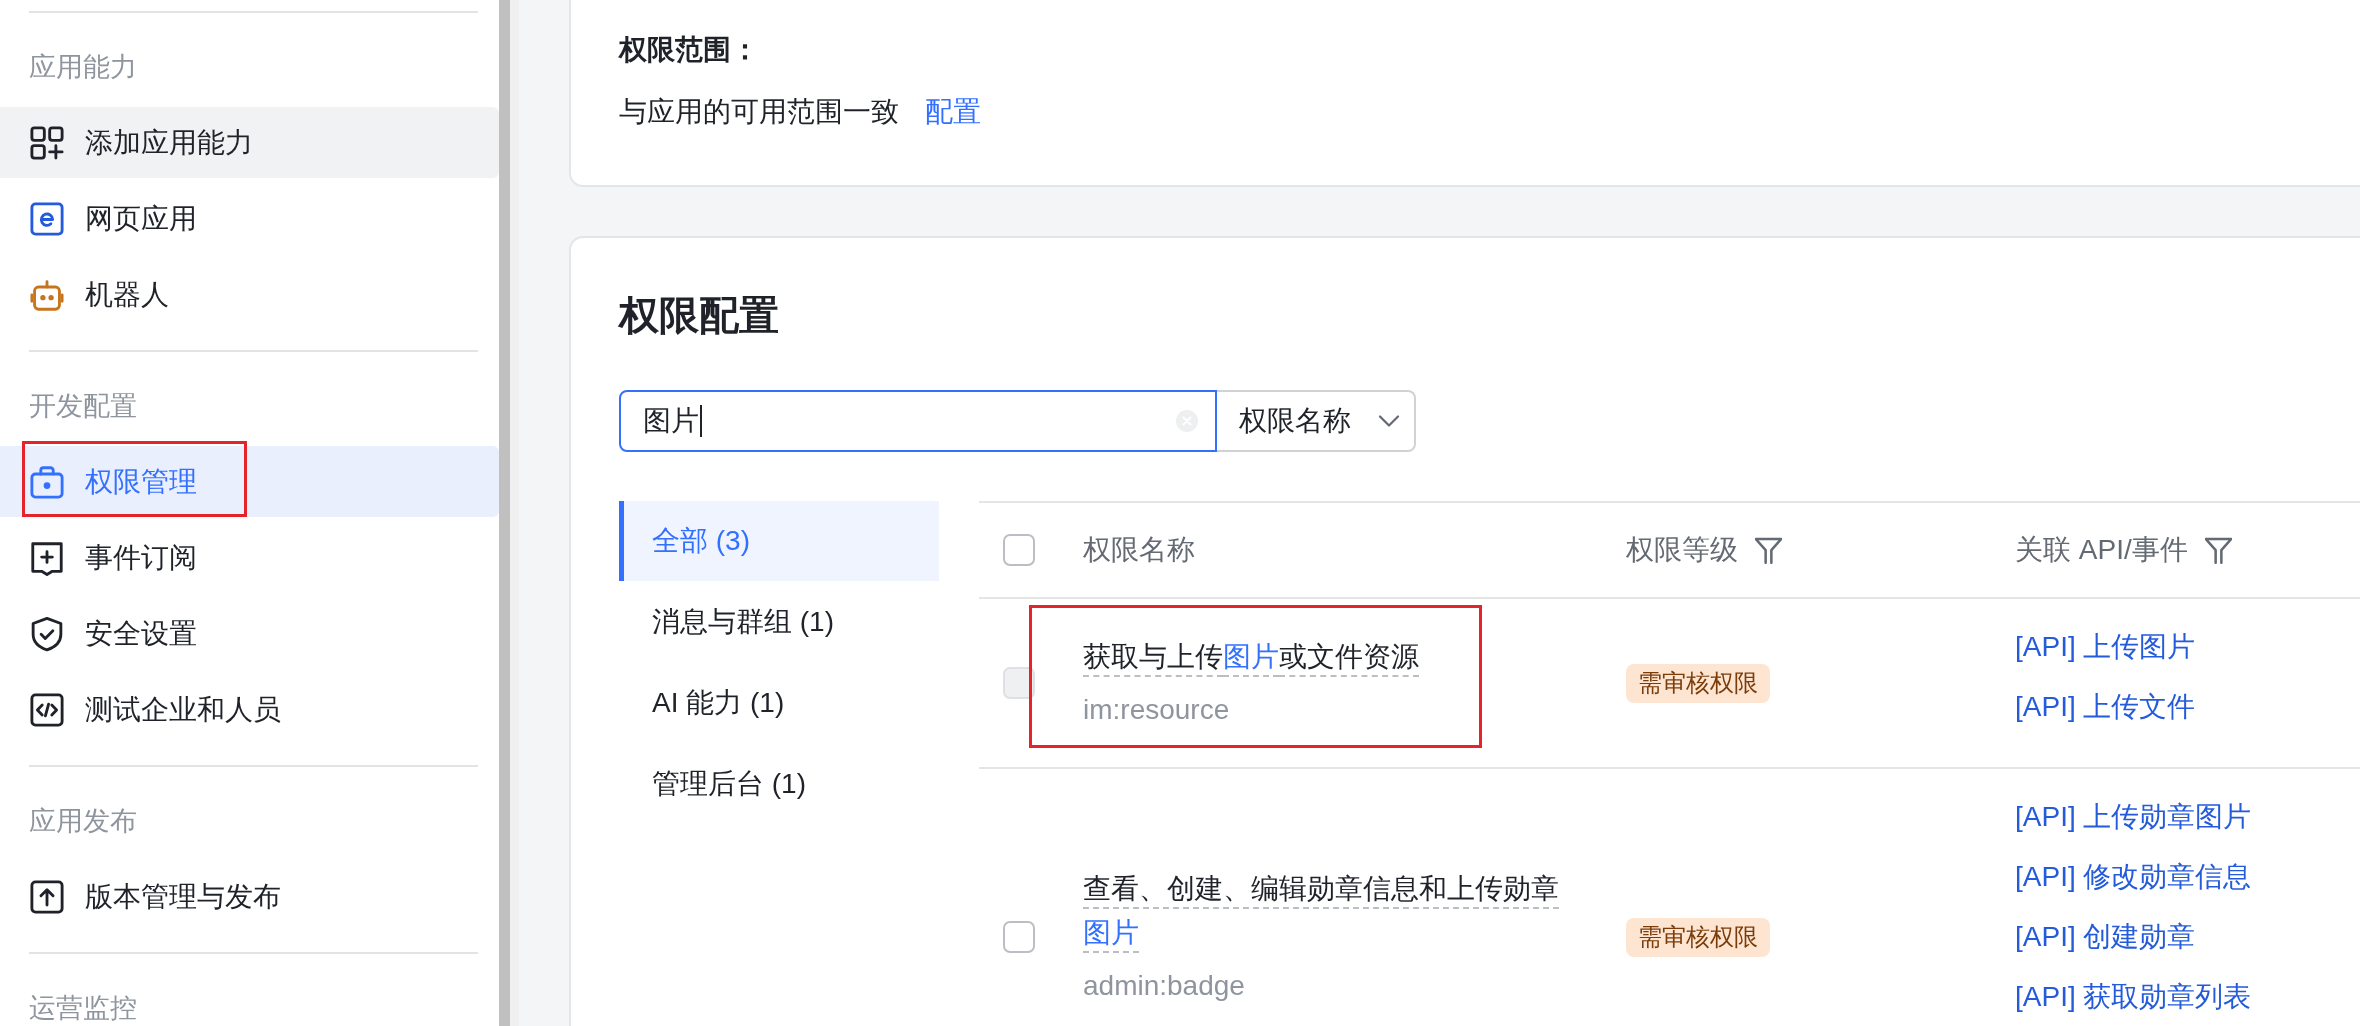  Describe the element at coordinates (701, 421) in the screenshot. I see `text-cursor-icon` at that location.